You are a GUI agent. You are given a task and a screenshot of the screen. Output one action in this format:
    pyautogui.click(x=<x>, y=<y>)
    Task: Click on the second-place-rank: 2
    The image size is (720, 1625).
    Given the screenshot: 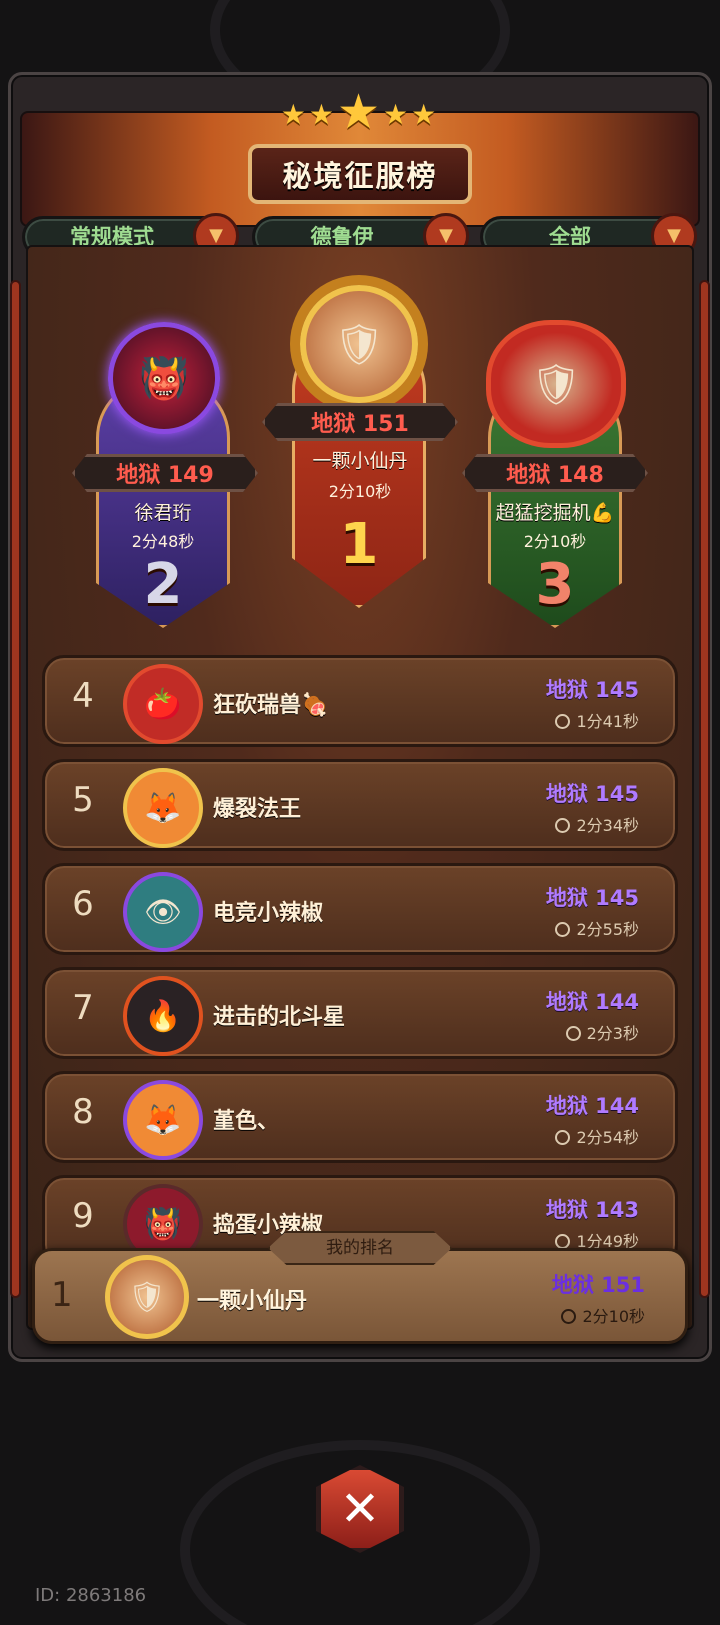 What is the action you would take?
    pyautogui.click(x=163, y=584)
    